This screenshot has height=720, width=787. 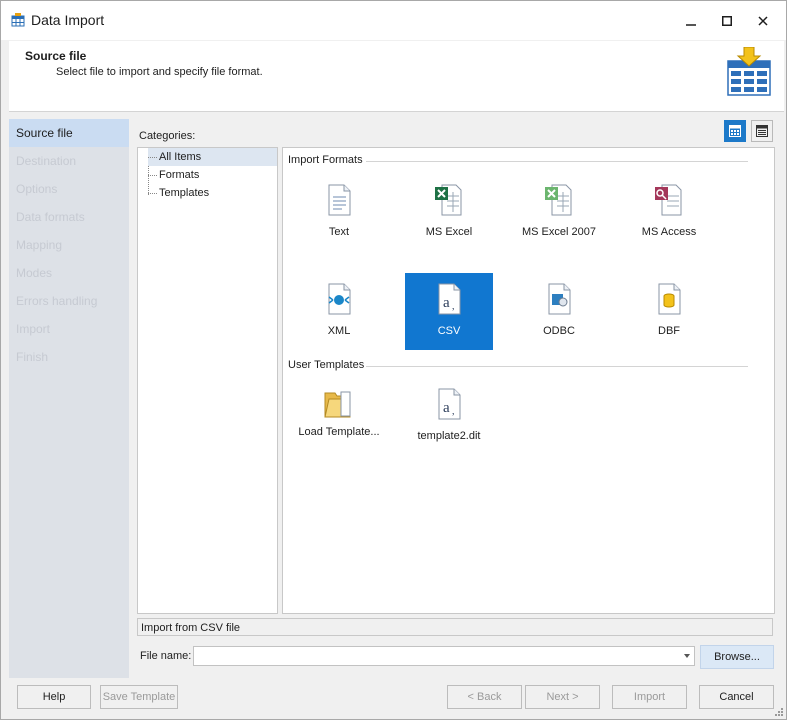 I want to click on step-finish: Finish, so click(x=32, y=357).